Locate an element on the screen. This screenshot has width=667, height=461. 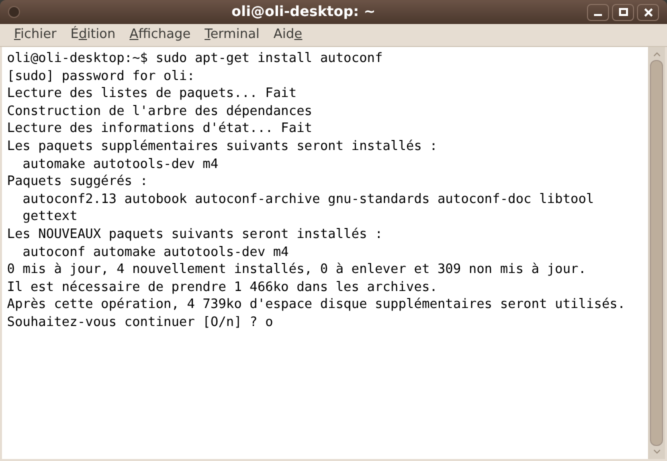
terminal-line: Il est nécessaire de prendre 1 466ko dans les archives. is located at coordinates (222, 287).